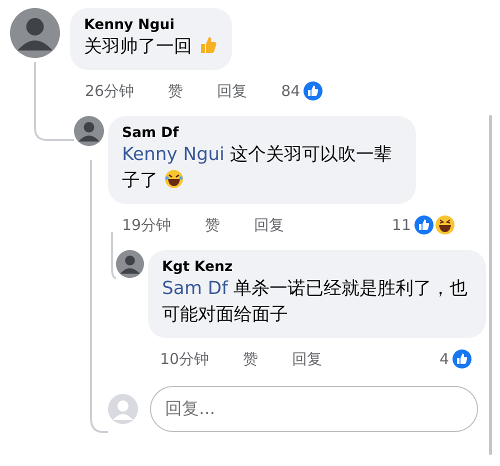 The width and height of the screenshot is (500, 466). I want to click on comment-text: Sam Df 单杀一诺已经就是胜利了，也可能对面给面子, so click(315, 302).